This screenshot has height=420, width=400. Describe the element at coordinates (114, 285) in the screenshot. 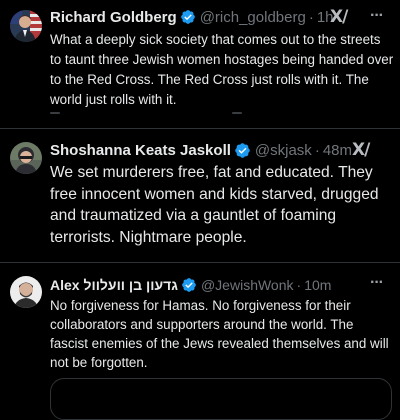

I see `author-name: Alex גדעון בן וועלוול` at that location.